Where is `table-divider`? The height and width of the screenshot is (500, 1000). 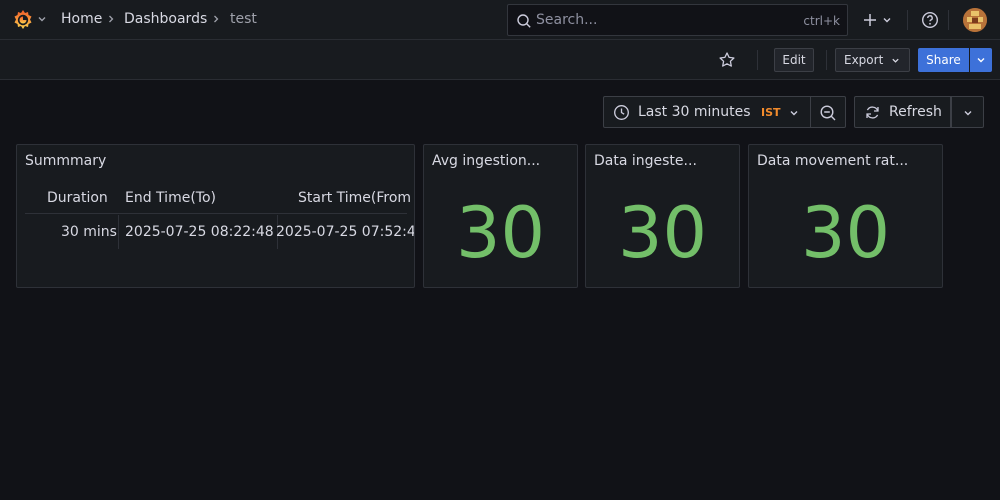
table-divider is located at coordinates (216, 213).